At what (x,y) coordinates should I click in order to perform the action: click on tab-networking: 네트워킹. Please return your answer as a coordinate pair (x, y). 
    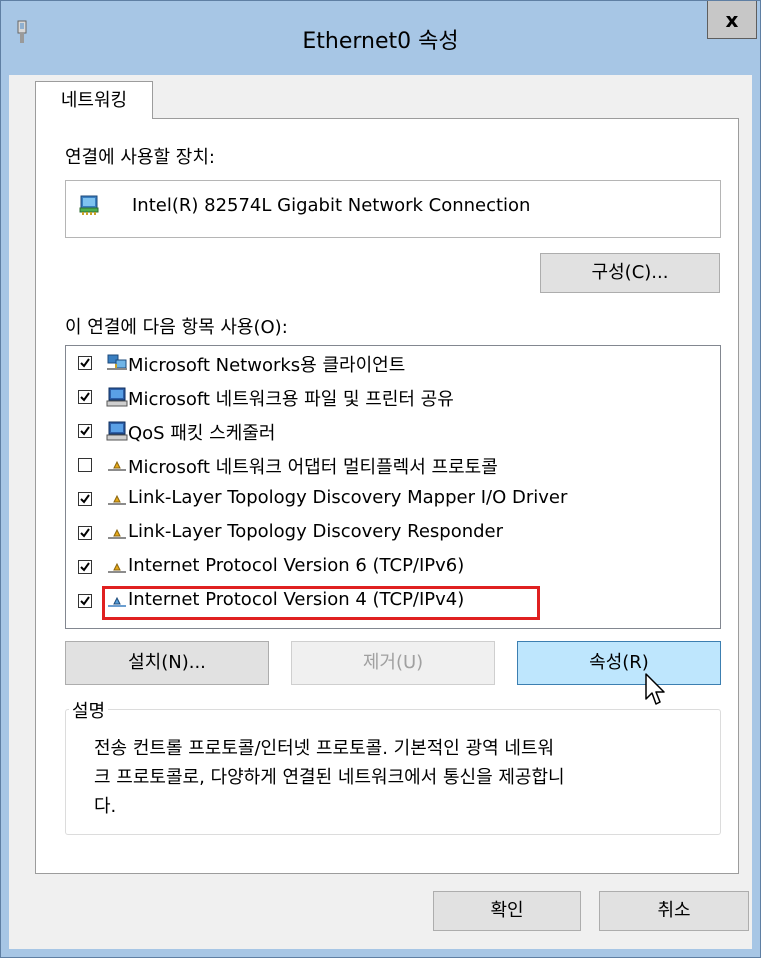
    Looking at the image, I should click on (94, 100).